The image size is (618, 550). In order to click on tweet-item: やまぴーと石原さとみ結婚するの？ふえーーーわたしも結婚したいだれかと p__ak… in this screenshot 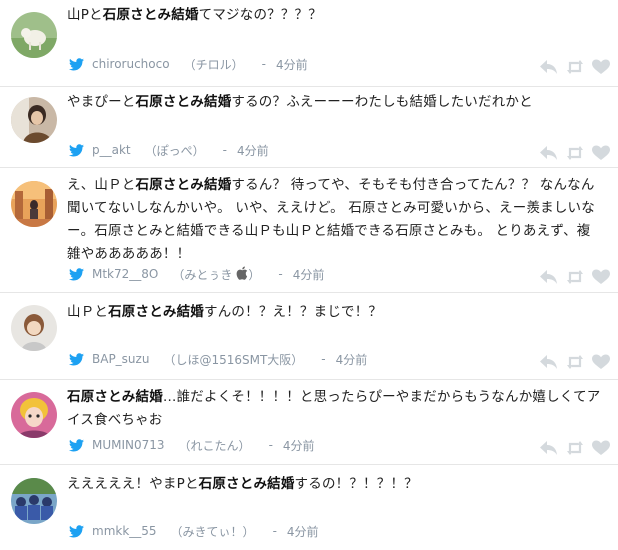, I will do `click(309, 127)`.